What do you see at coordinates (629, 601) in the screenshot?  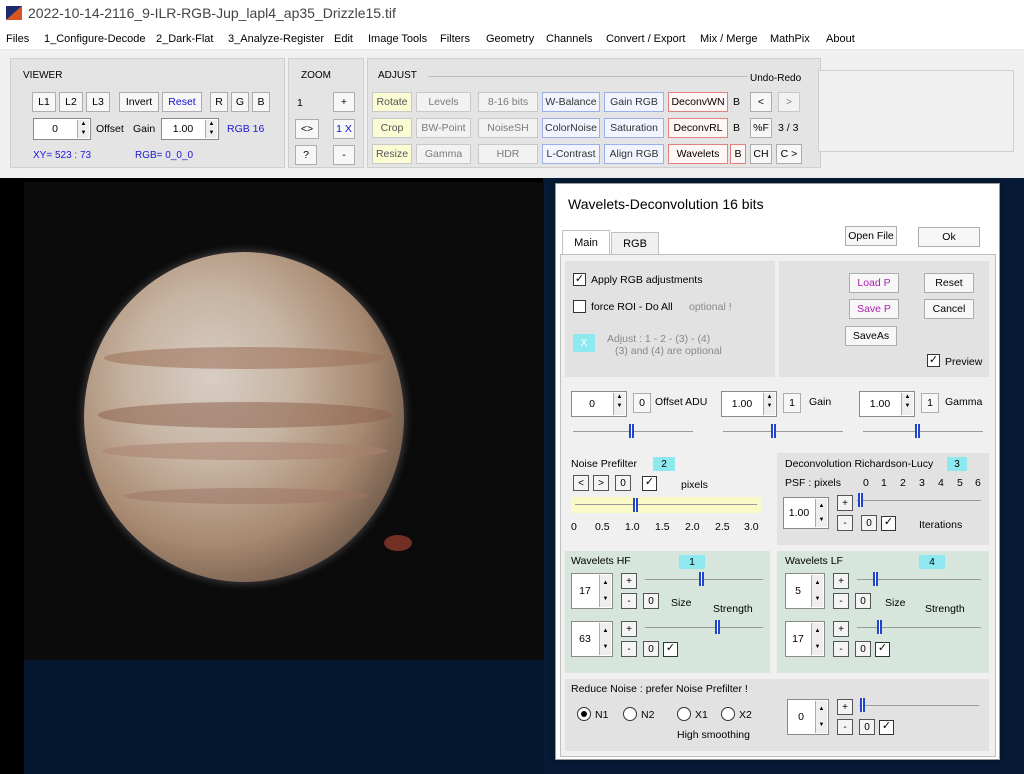 I see `hf-size-minus-button: -` at bounding box center [629, 601].